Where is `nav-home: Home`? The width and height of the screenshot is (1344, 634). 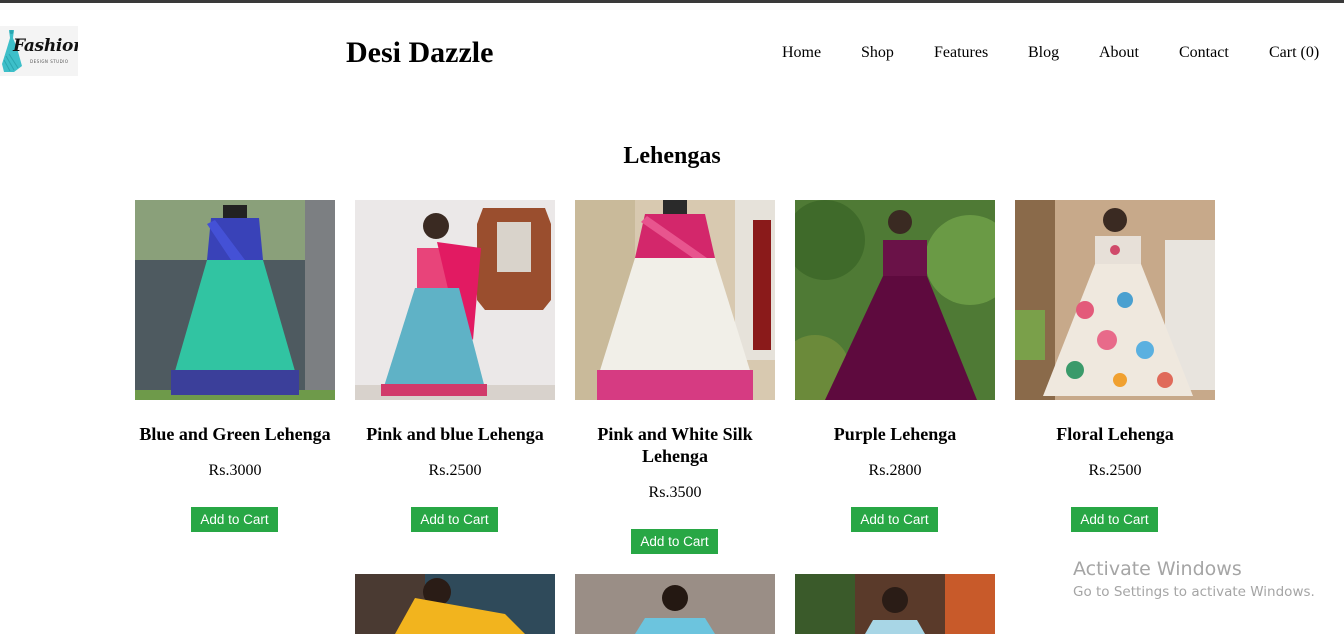
nav-home: Home is located at coordinates (801, 53).